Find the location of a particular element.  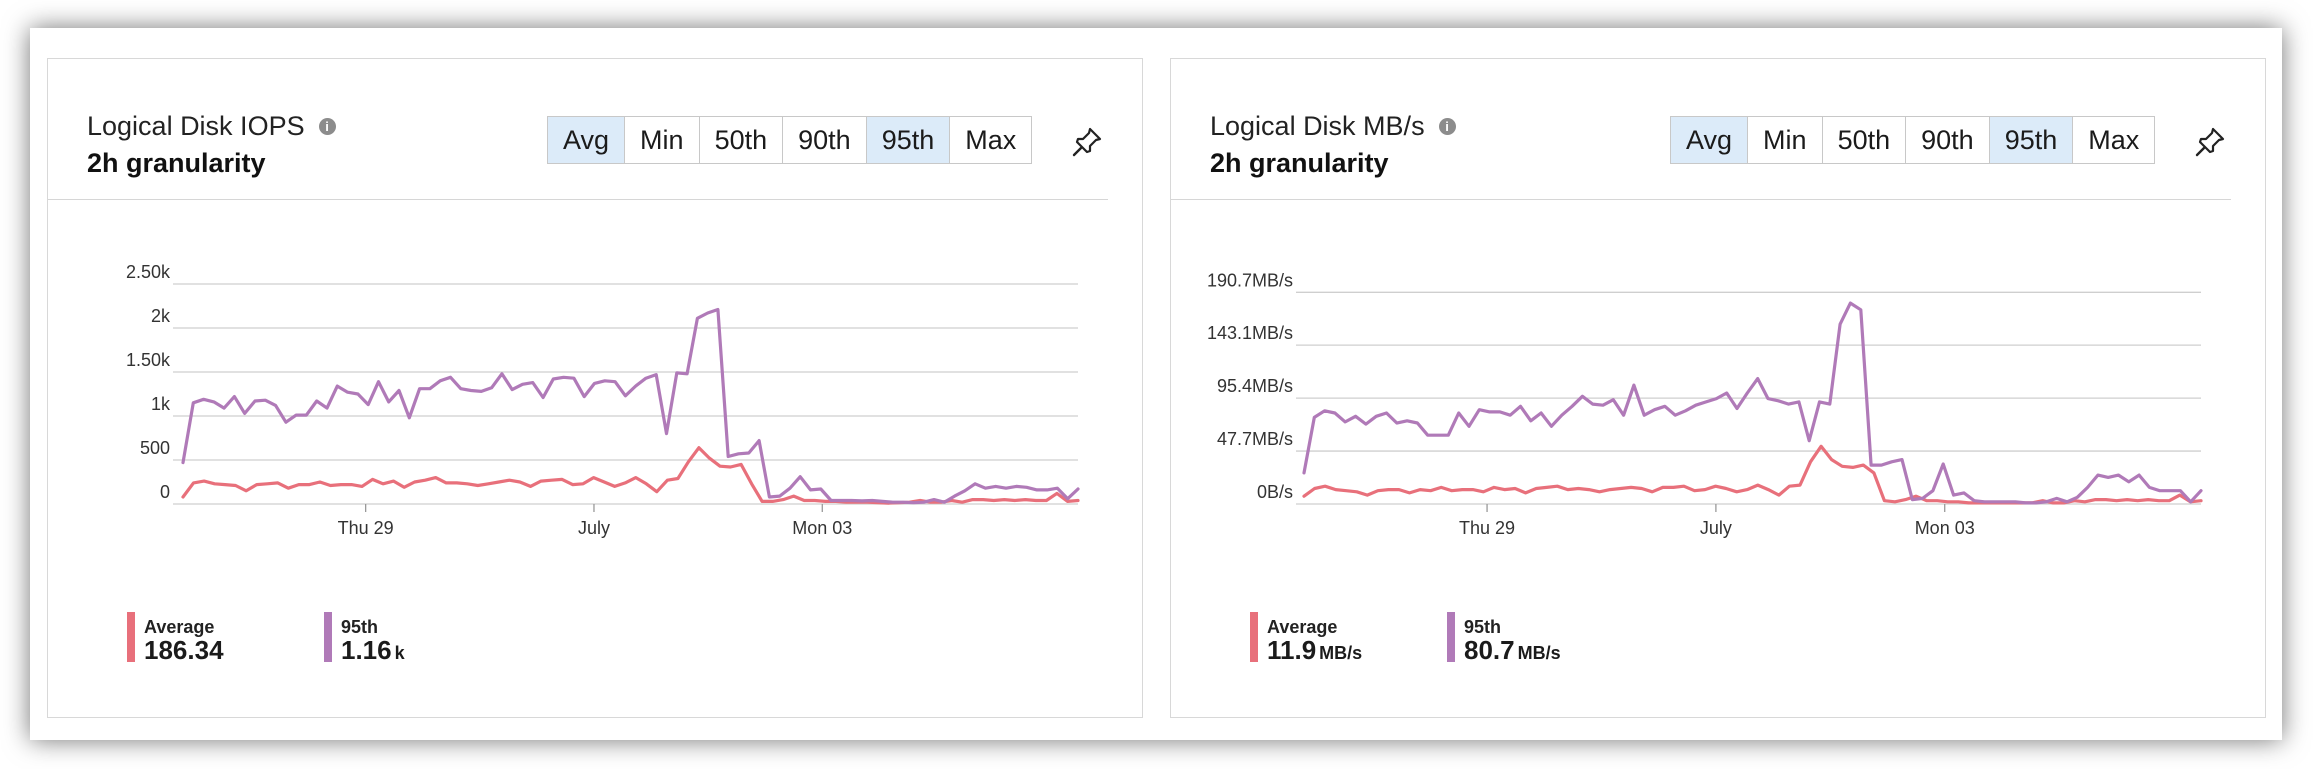

legend-95th-number: 1.16 is located at coordinates (366, 650).